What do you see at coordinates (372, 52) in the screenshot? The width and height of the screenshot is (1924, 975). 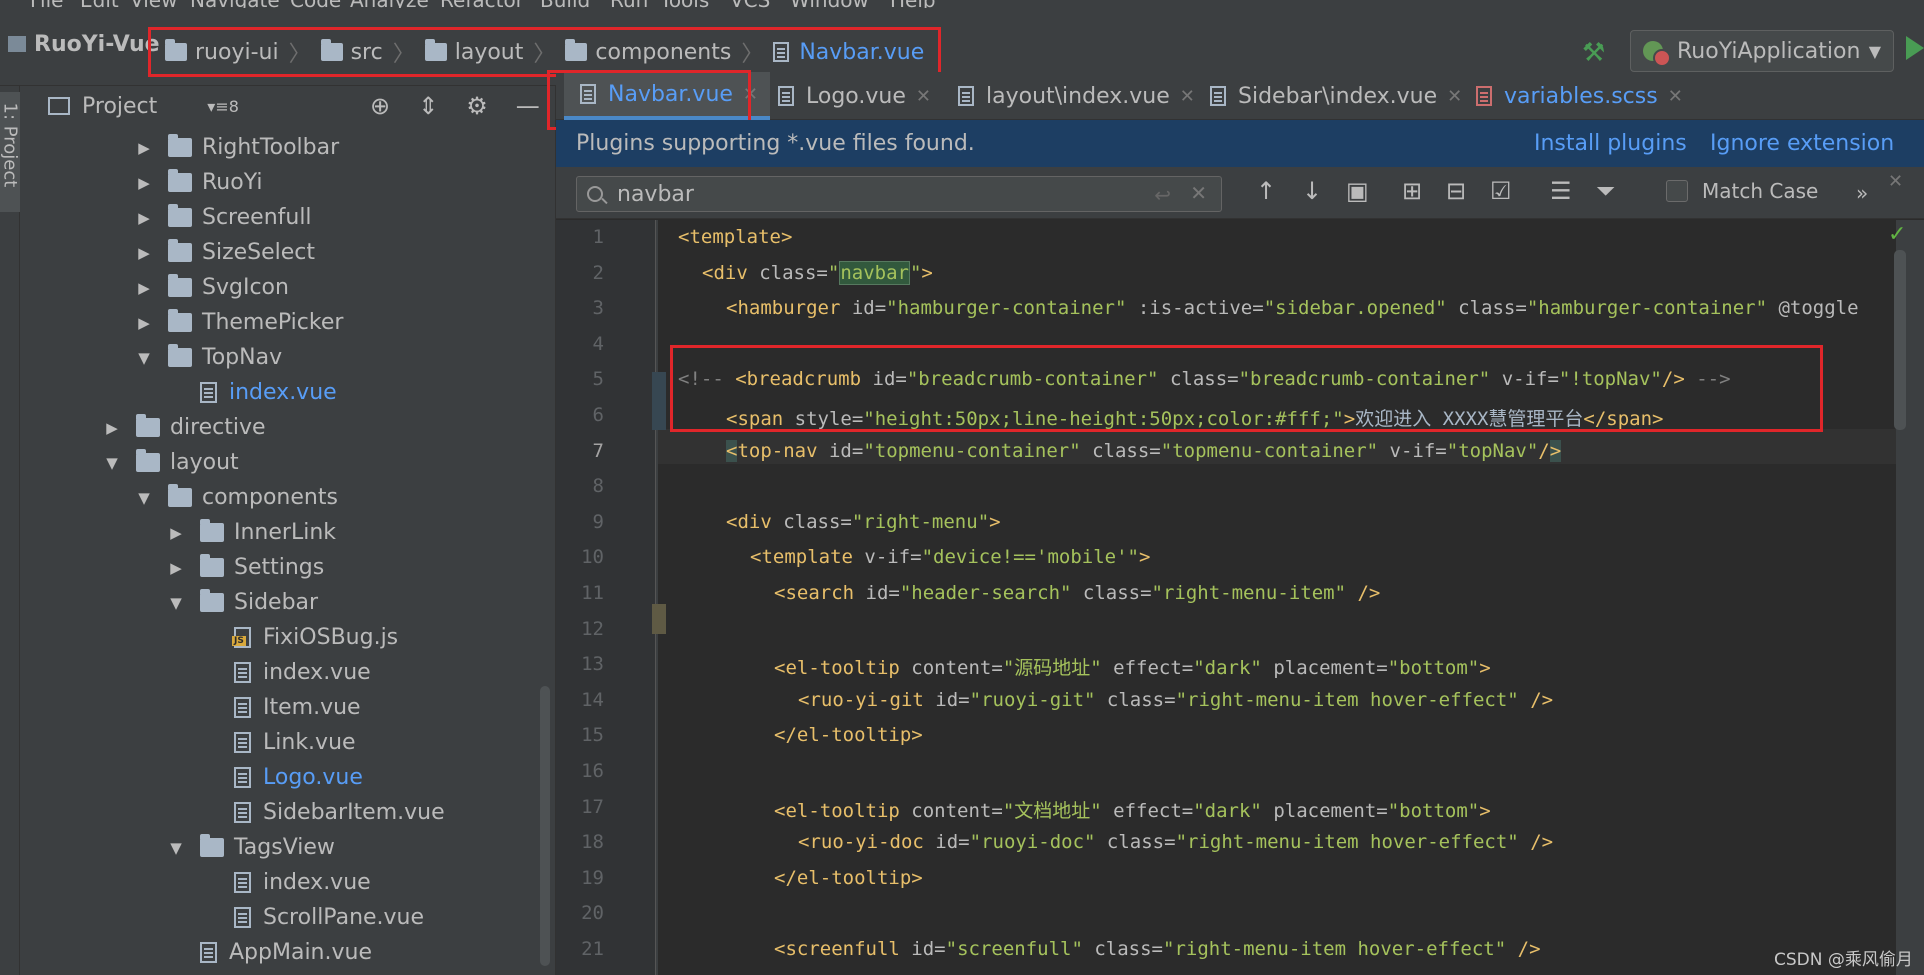 I see `breadcrumb-item-src: src 〉` at bounding box center [372, 52].